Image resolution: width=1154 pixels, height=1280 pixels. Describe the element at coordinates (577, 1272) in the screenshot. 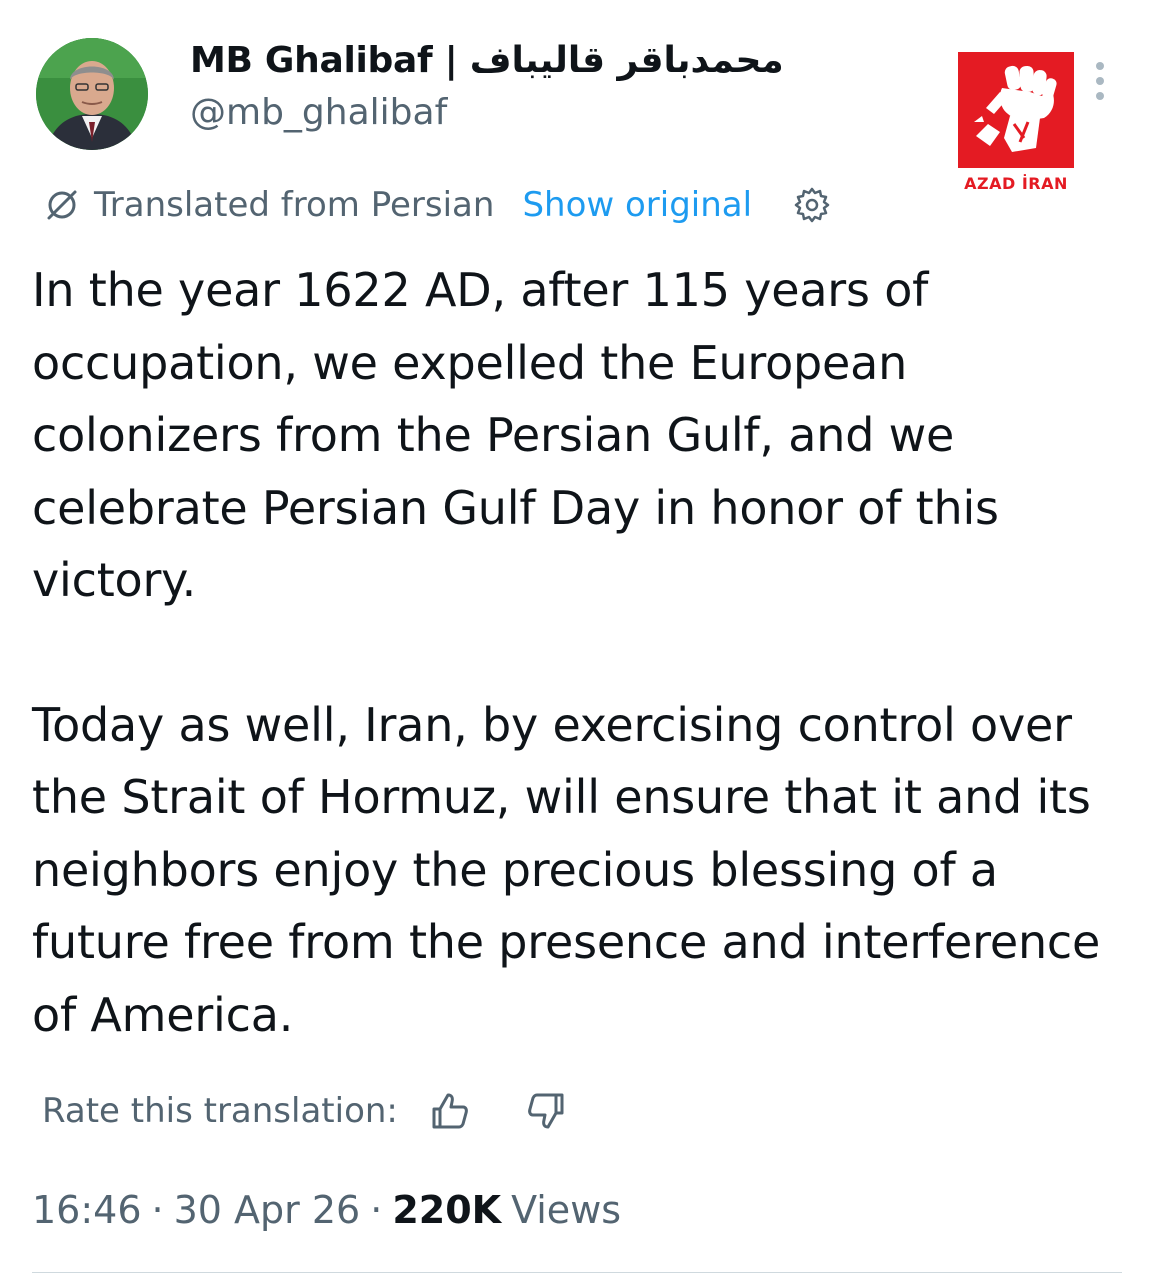

I see `divider` at that location.